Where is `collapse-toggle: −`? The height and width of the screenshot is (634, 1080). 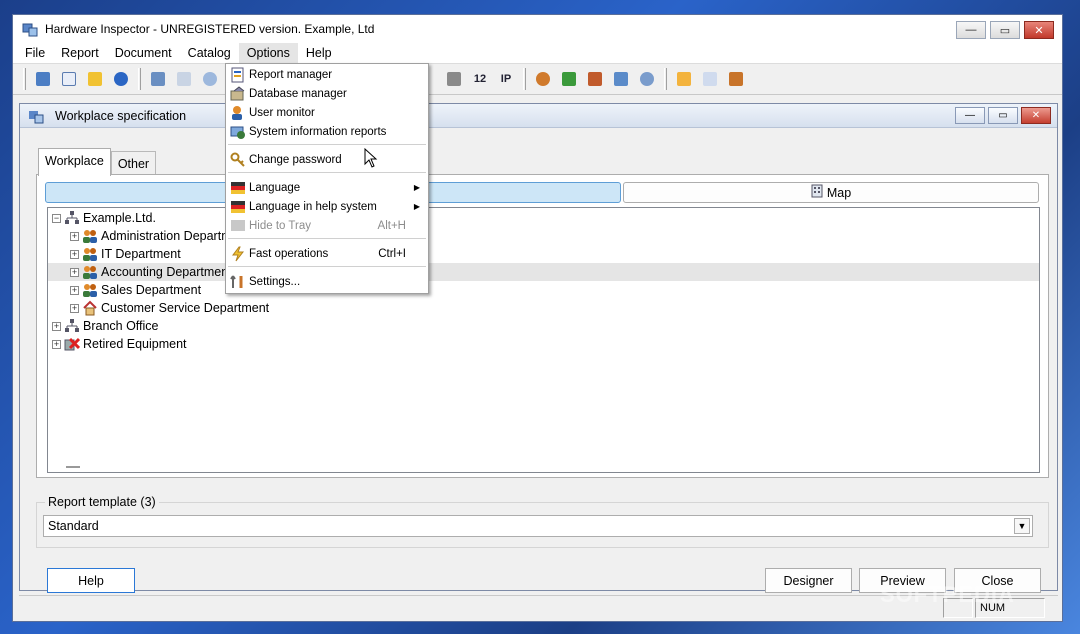
collapse-toggle: − is located at coordinates (56, 218).